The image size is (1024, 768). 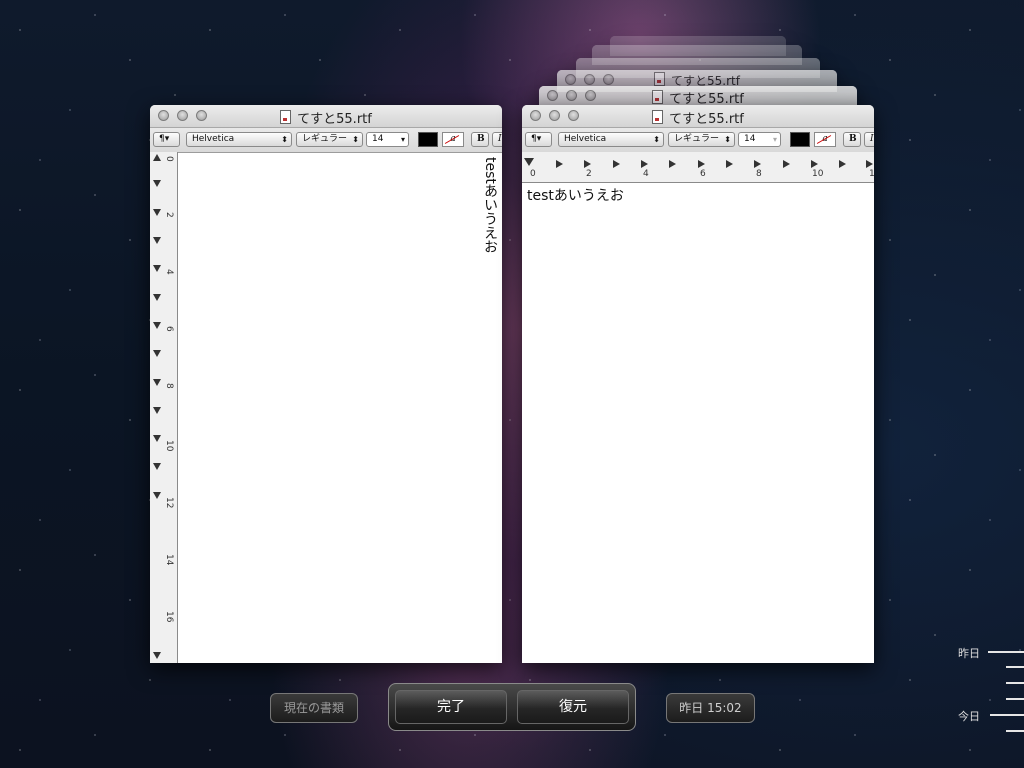 What do you see at coordinates (573, 707) in the screenshot?
I see `restore-button: 復元` at bounding box center [573, 707].